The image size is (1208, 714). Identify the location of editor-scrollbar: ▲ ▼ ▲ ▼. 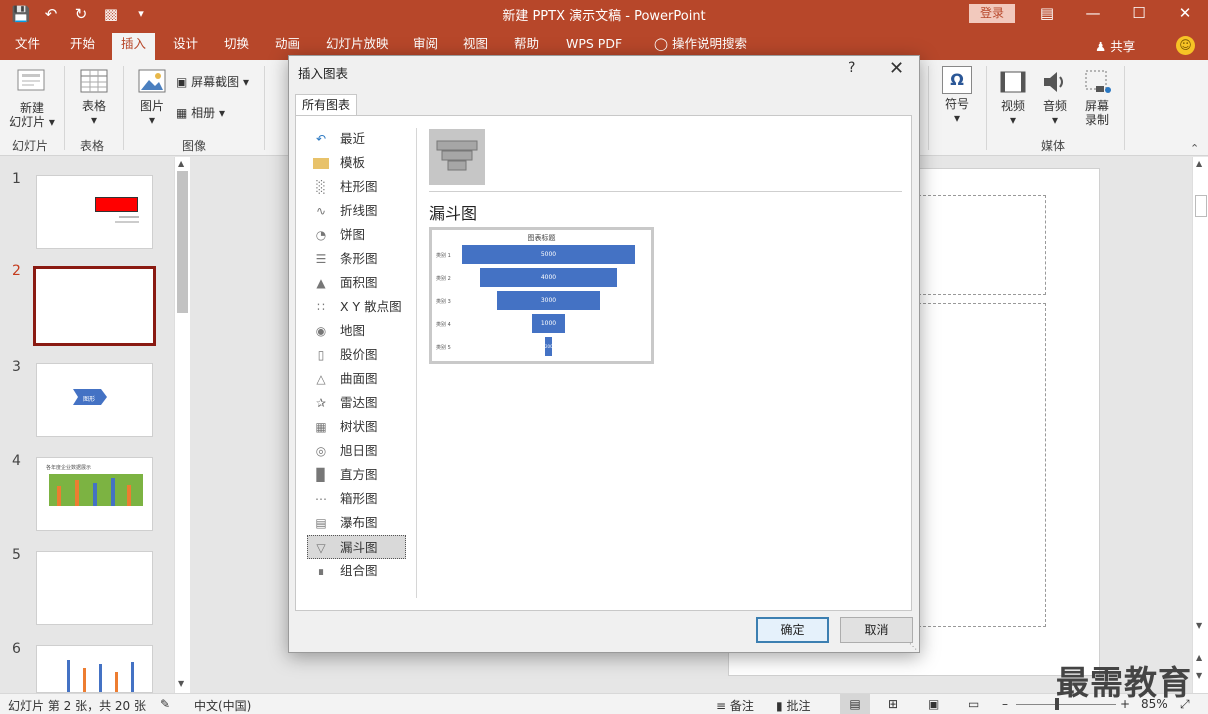
(1200, 425).